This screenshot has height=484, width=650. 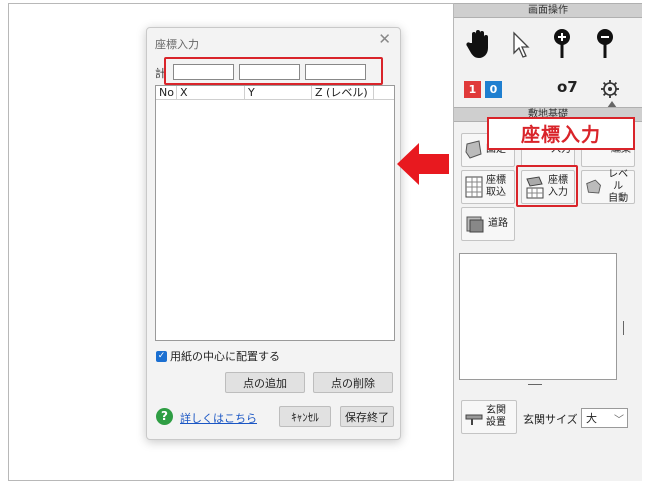 What do you see at coordinates (166, 92) in the screenshot?
I see `column-no: No` at bounding box center [166, 92].